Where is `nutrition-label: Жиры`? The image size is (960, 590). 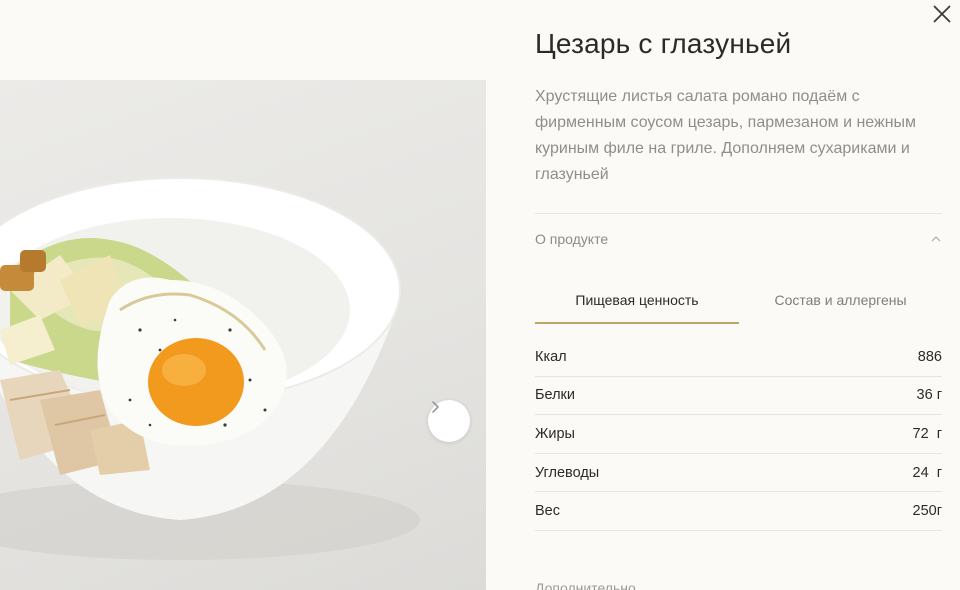 nutrition-label: Жиры is located at coordinates (555, 433).